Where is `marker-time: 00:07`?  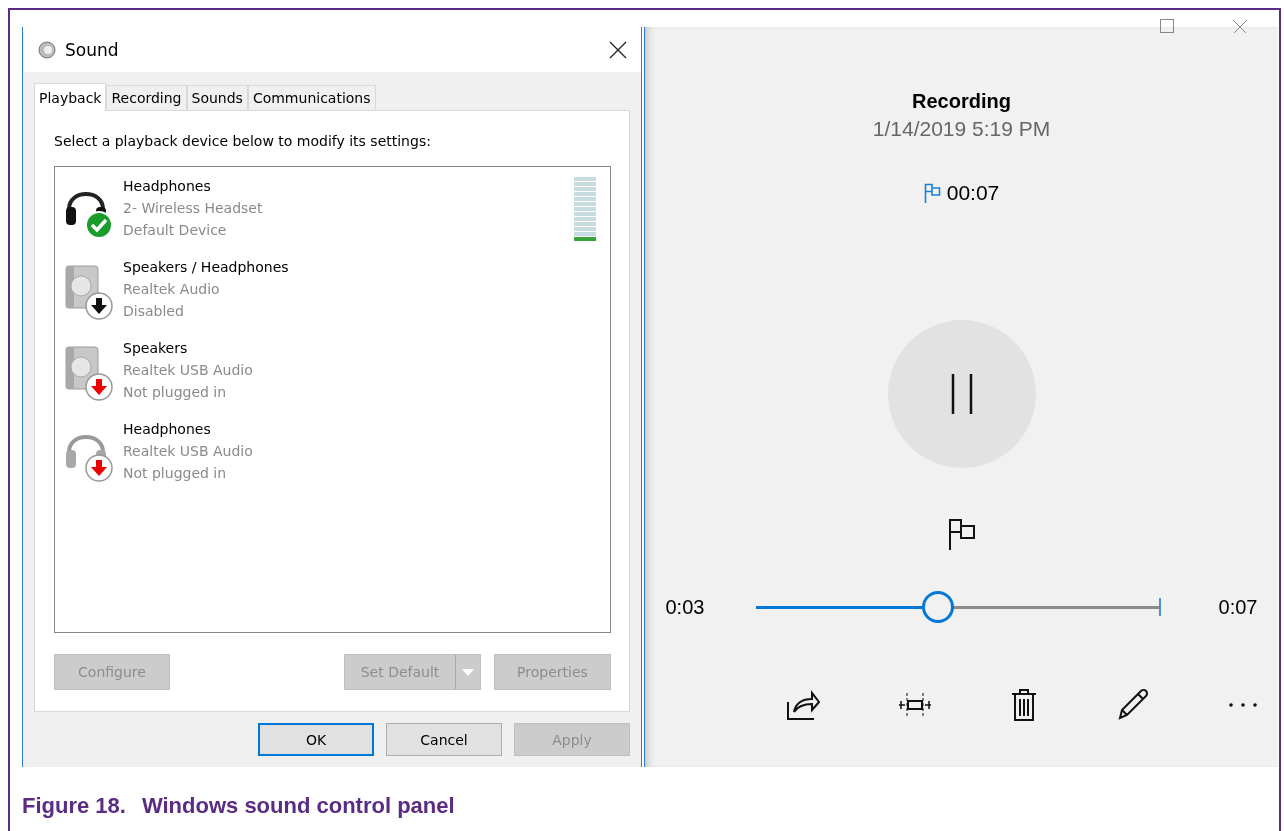 marker-time: 00:07 is located at coordinates (973, 193).